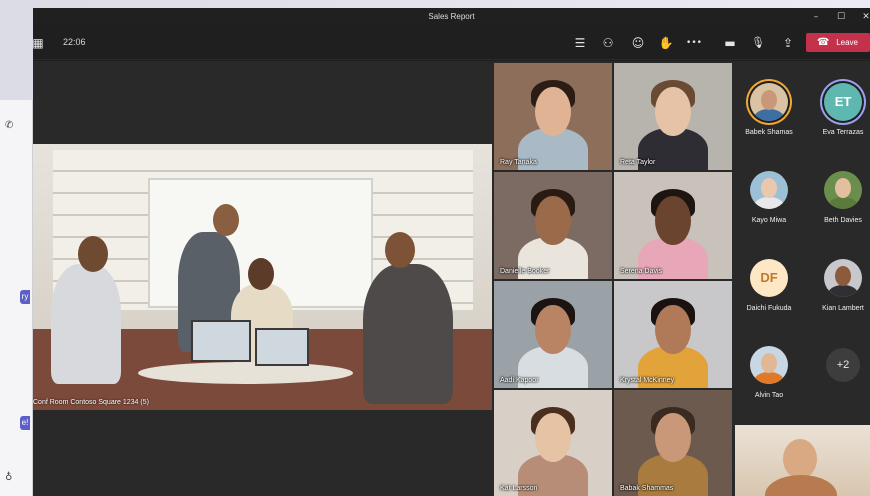 The width and height of the screenshot is (870, 496). What do you see at coordinates (843, 132) in the screenshot?
I see `roster-name: Eva Terrazas` at bounding box center [843, 132].